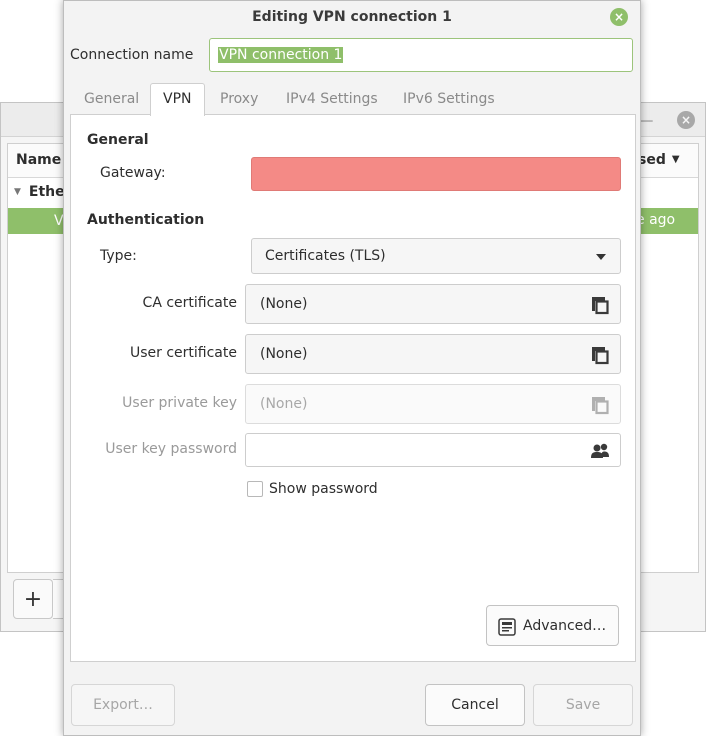 The width and height of the screenshot is (706, 736). I want to click on auth-type-value: Certificates (TLS), so click(325, 256).